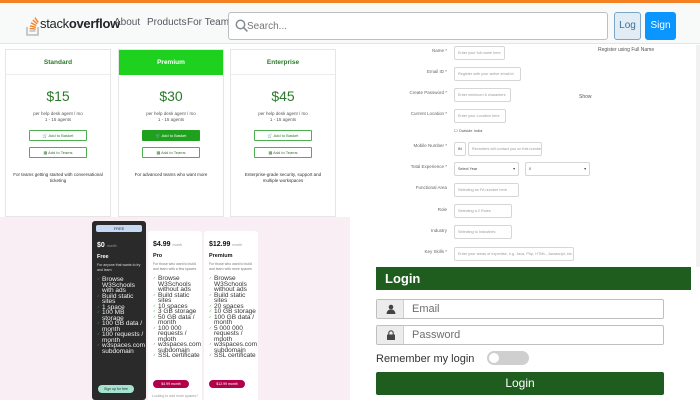 The width and height of the screenshot is (700, 400). I want to click on plan-price-value: $12.99, so click(220, 244).